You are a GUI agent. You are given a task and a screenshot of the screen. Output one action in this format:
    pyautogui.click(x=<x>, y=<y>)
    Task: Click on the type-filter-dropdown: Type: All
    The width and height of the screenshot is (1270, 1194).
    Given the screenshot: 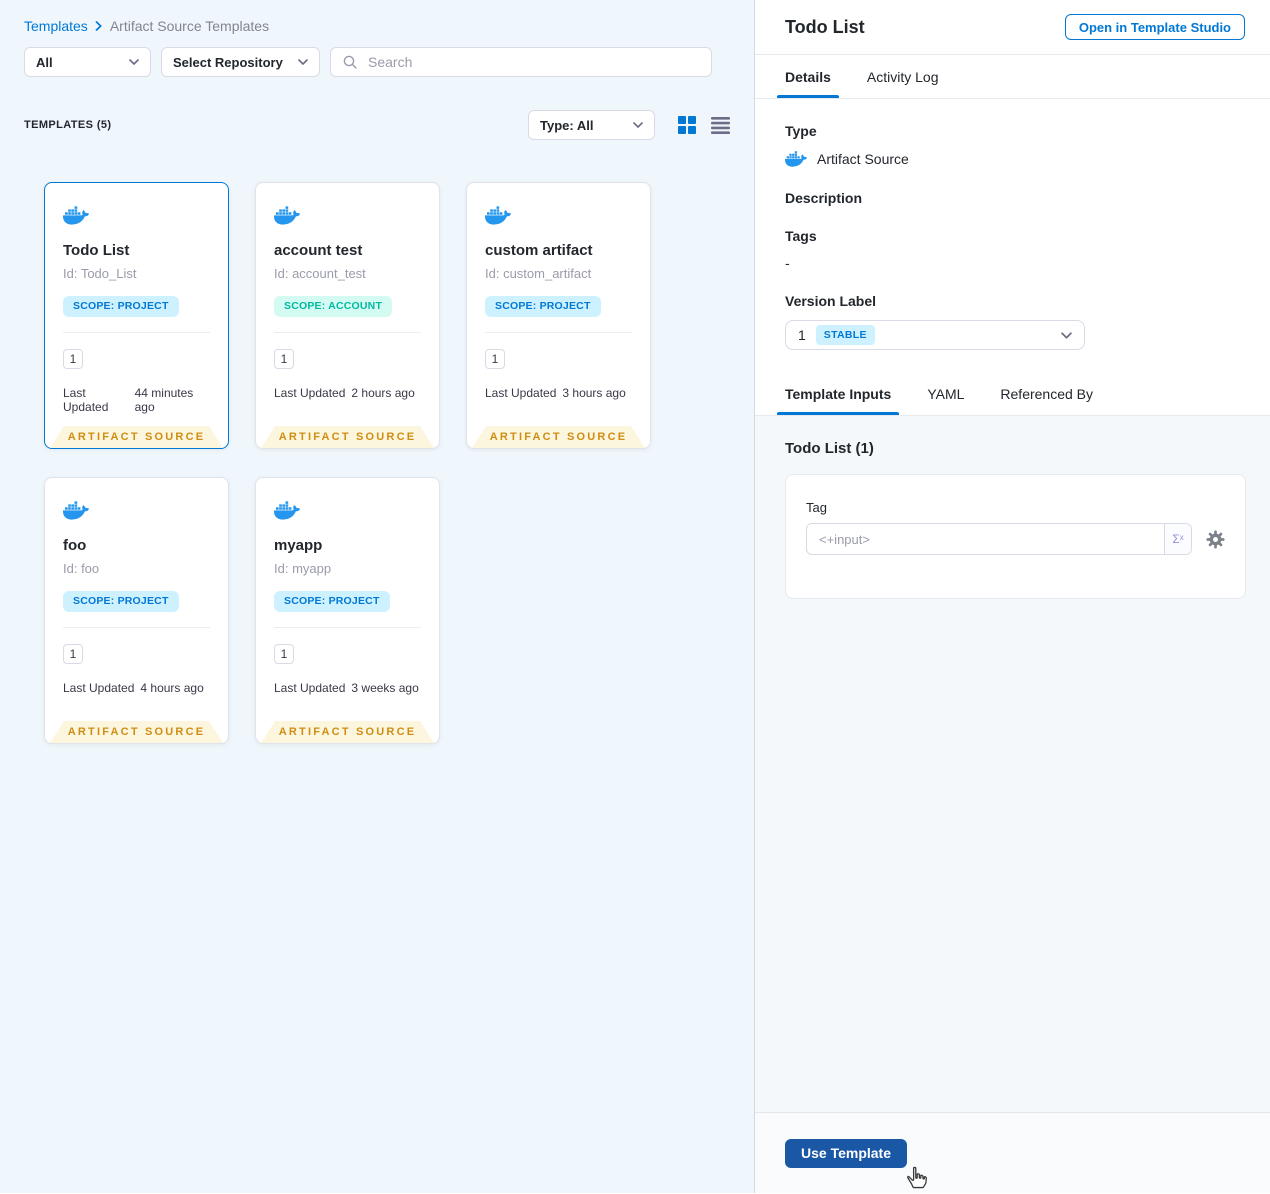 What is the action you would take?
    pyautogui.click(x=591, y=125)
    